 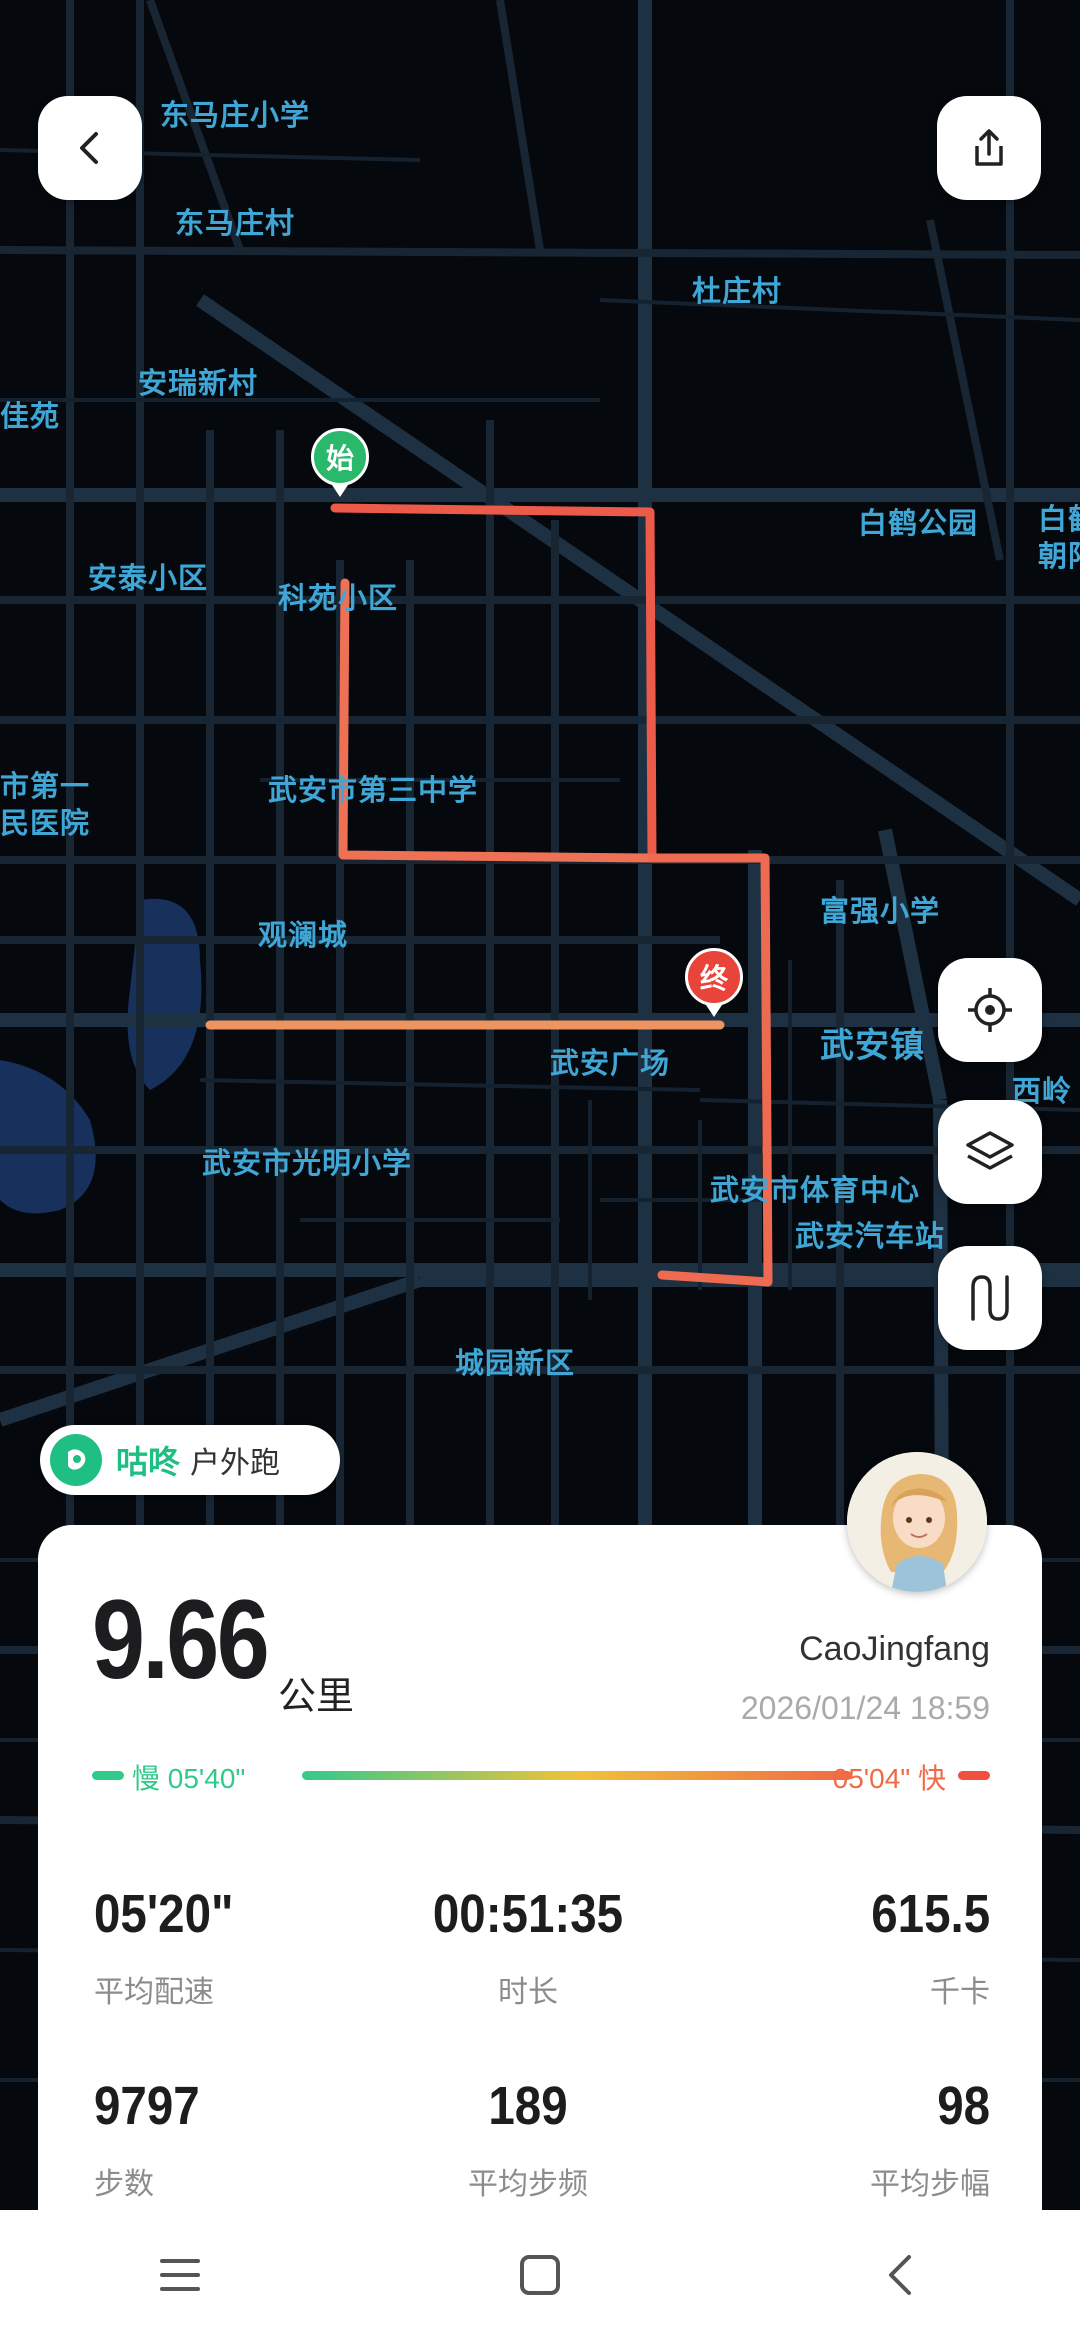 I want to click on map-label: 安泰小区, so click(x=148, y=578).